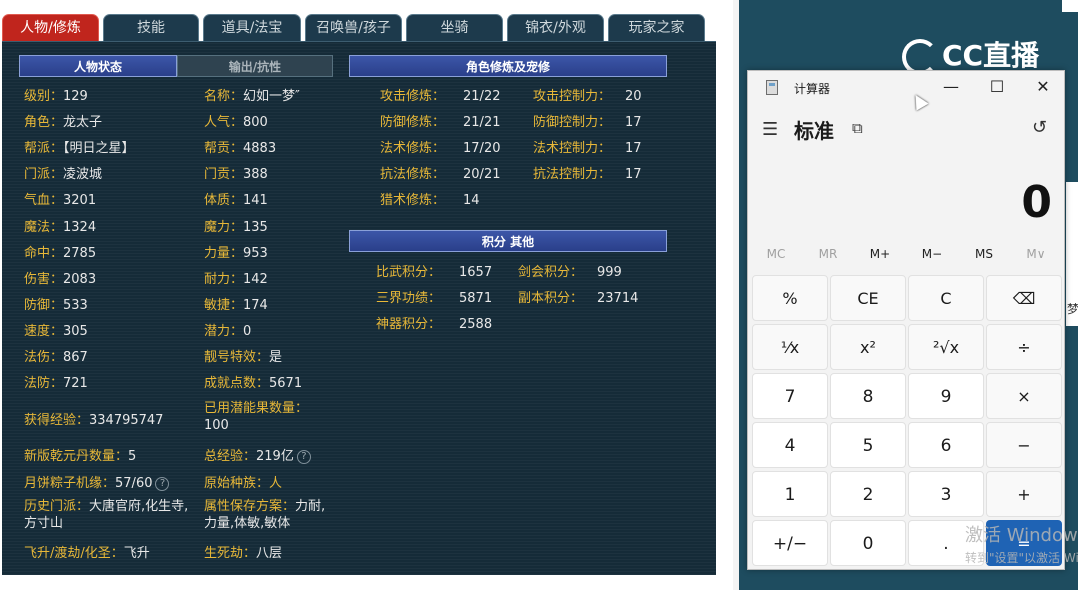 Image resolution: width=1078 pixels, height=590 pixels. What do you see at coordinates (236, 198) in the screenshot?
I see `stat-row: 体质：141` at bounding box center [236, 198].